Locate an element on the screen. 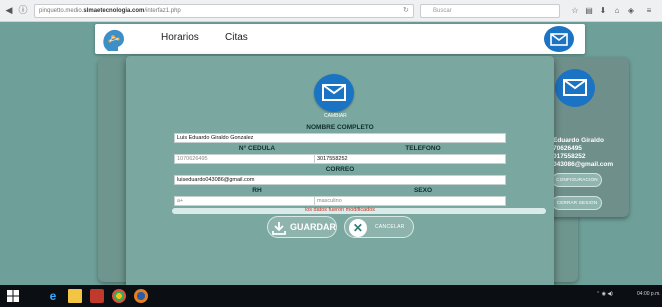  side-telefono: 017558252 is located at coordinates (569, 156).